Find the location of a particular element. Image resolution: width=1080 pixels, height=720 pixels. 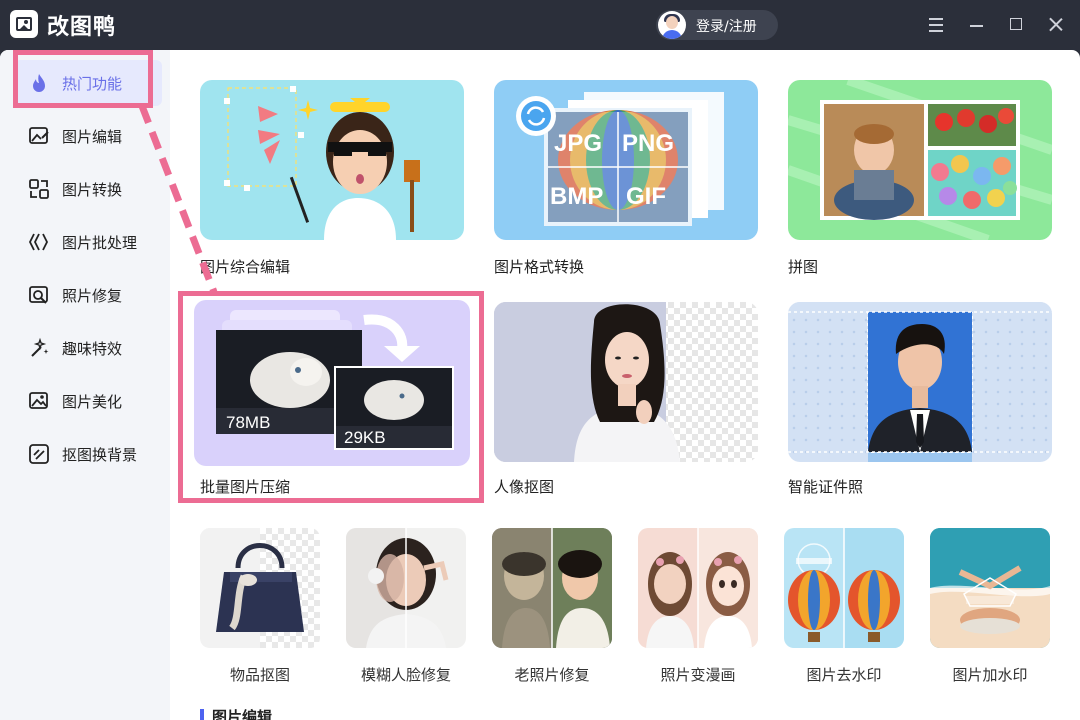

feature-card-old-photo-repair: 老照片修复 is located at coordinates (552, 608).